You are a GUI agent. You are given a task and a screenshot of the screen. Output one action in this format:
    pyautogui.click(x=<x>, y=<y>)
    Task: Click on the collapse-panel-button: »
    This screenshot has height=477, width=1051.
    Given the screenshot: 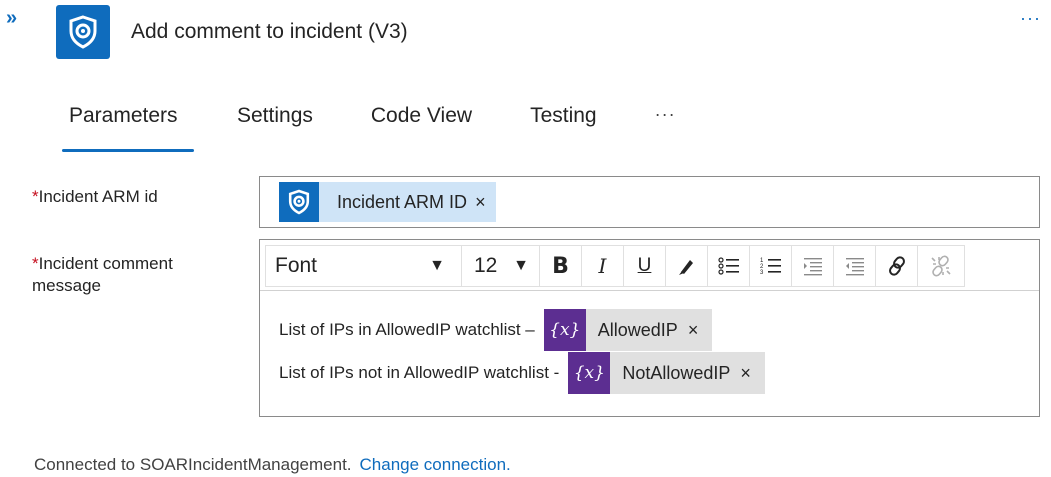 What is the action you would take?
    pyautogui.click(x=17, y=19)
    